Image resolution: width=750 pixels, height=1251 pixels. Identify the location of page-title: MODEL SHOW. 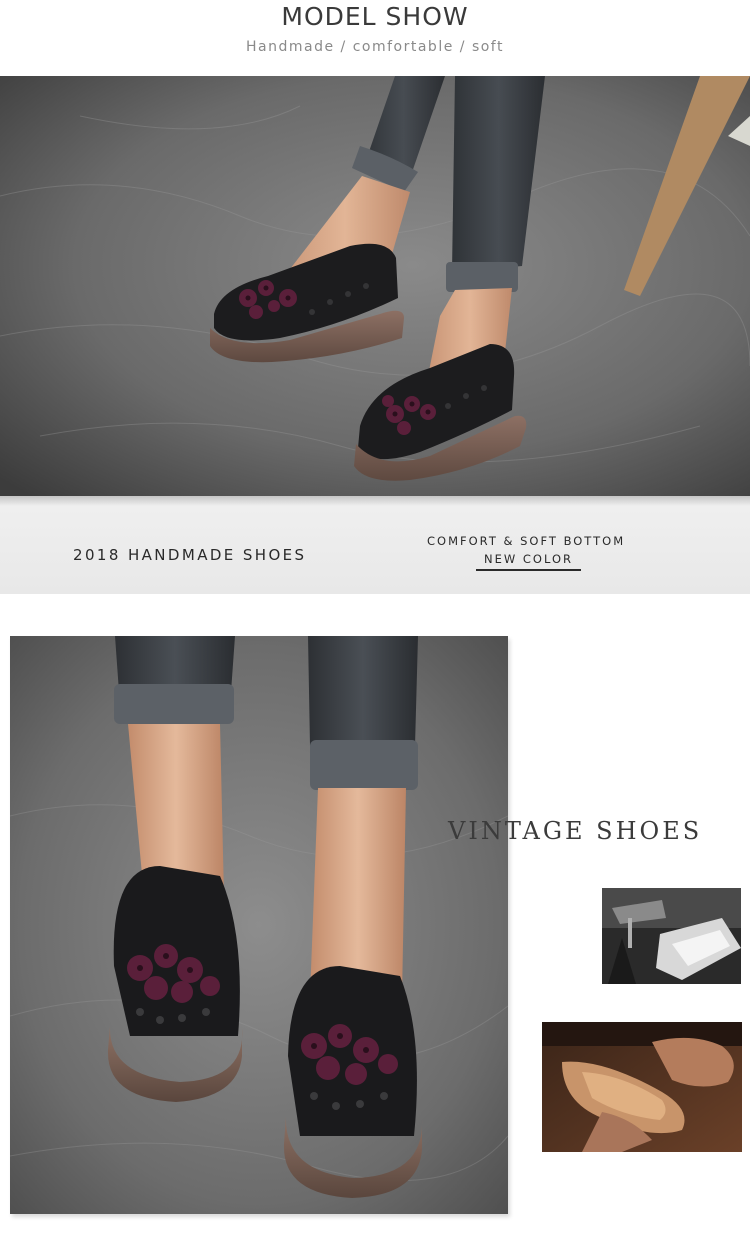
(375, 16).